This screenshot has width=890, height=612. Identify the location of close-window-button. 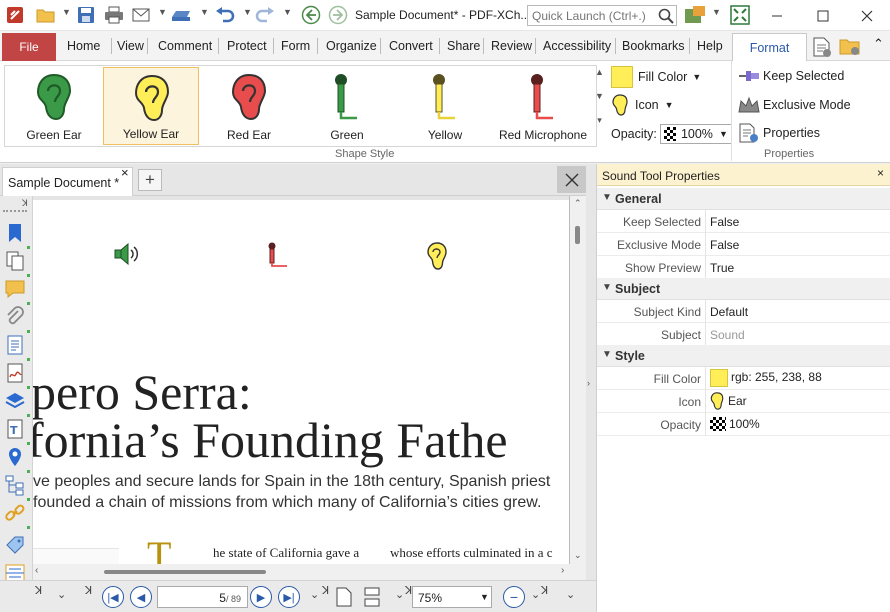
(867, 15).